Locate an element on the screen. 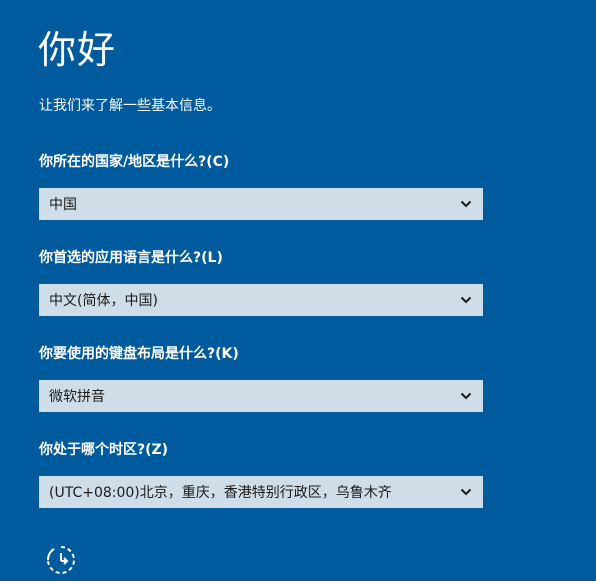  timezone-select: (UTC+08:00)北京，重庆，香港特别行政区，乌鲁木齐 is located at coordinates (261, 492).